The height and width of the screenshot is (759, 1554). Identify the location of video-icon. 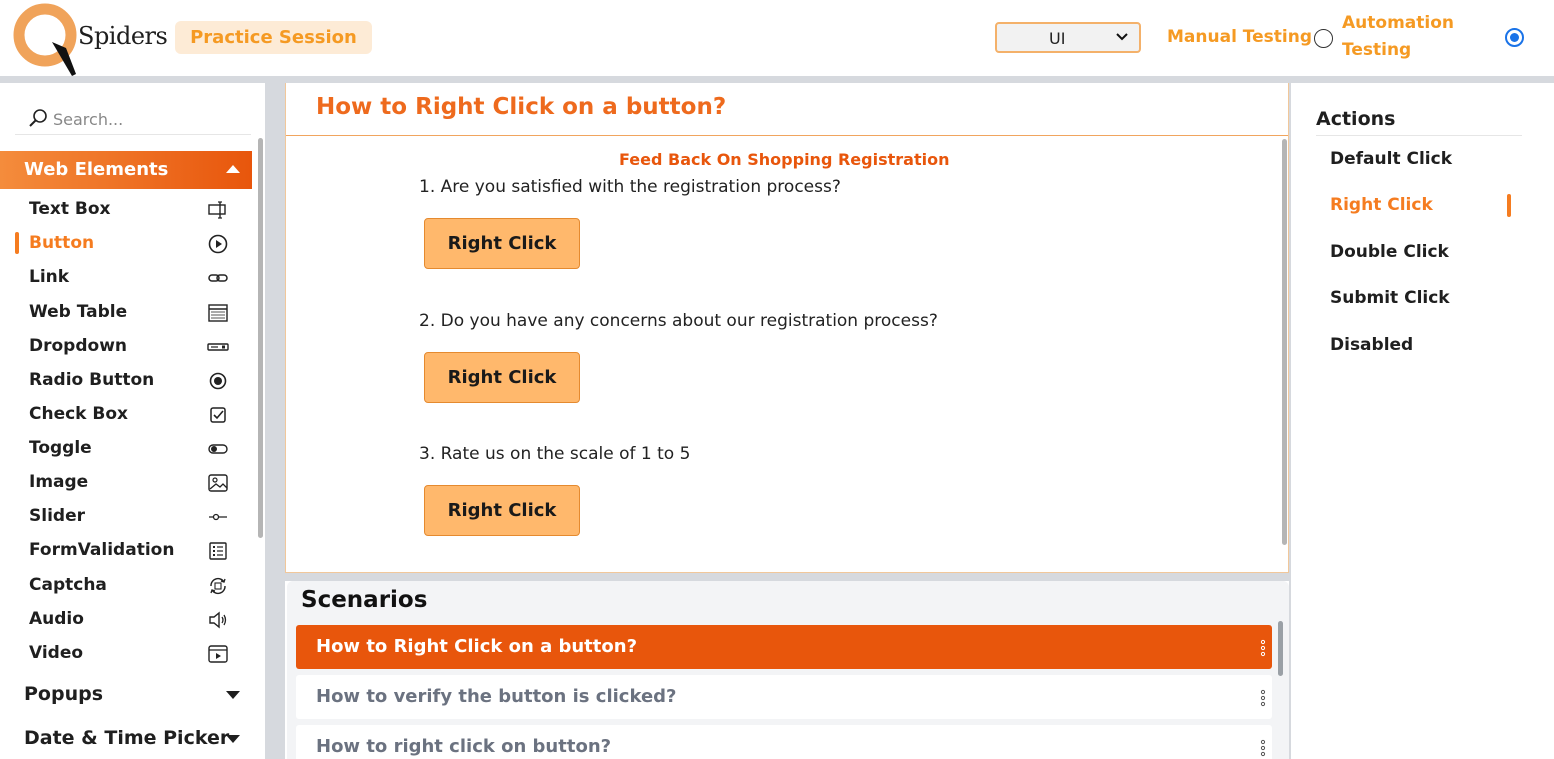
(218, 654).